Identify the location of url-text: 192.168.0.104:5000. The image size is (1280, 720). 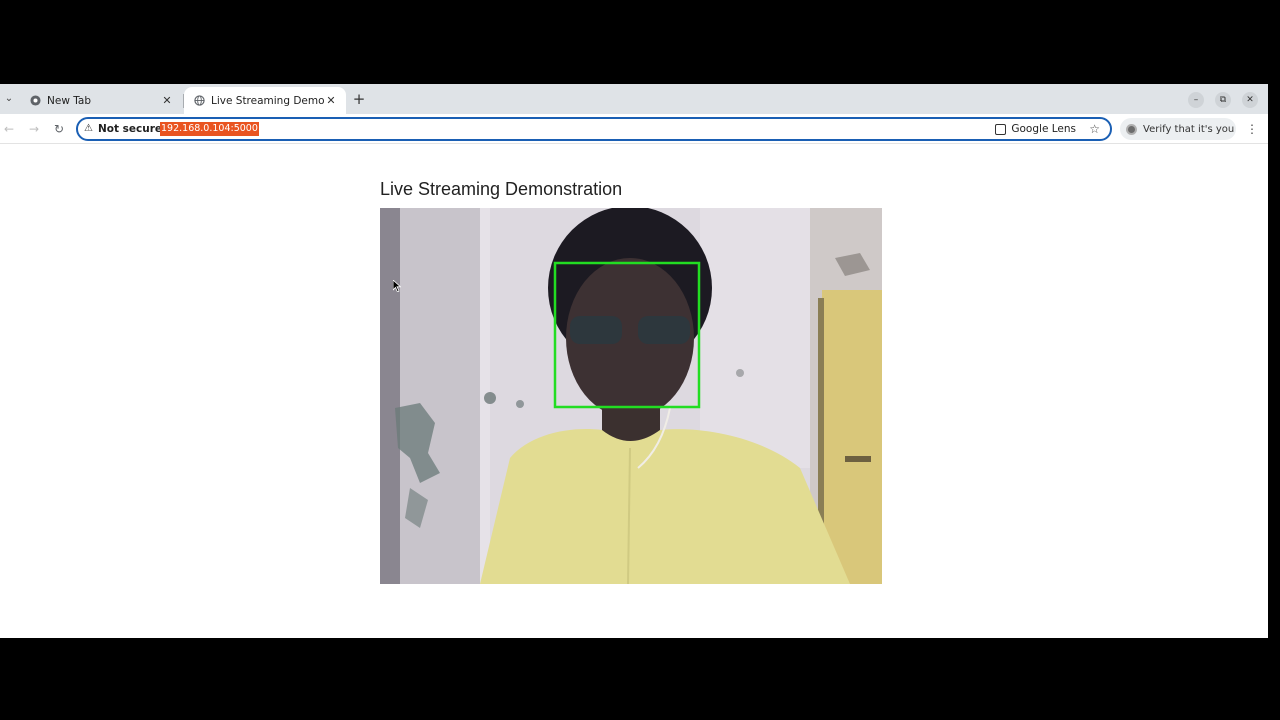
(209, 129).